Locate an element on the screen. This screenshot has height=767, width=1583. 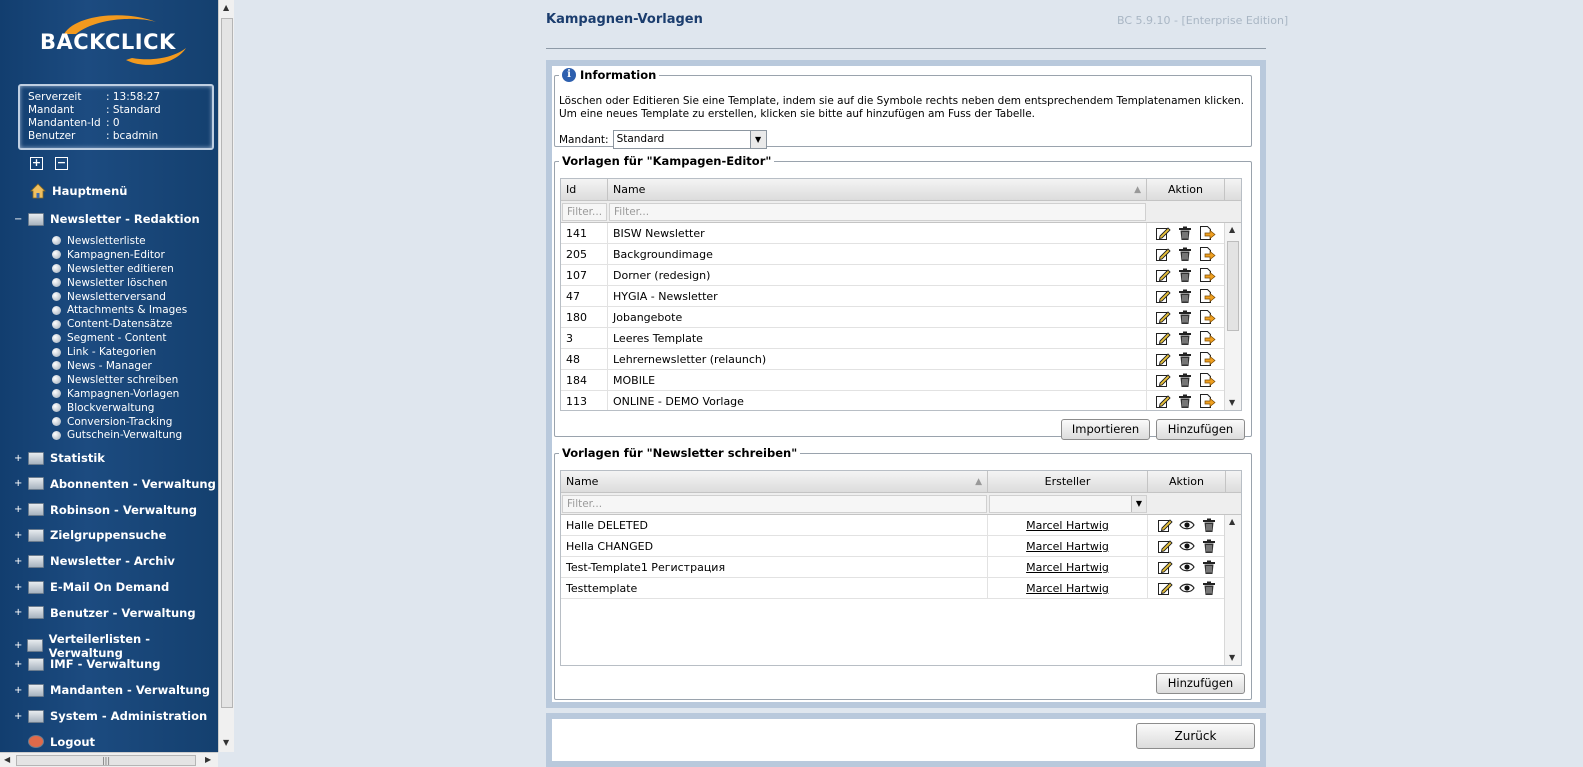
nav-section: + E-Mail On Demand is located at coordinates (91, 587).